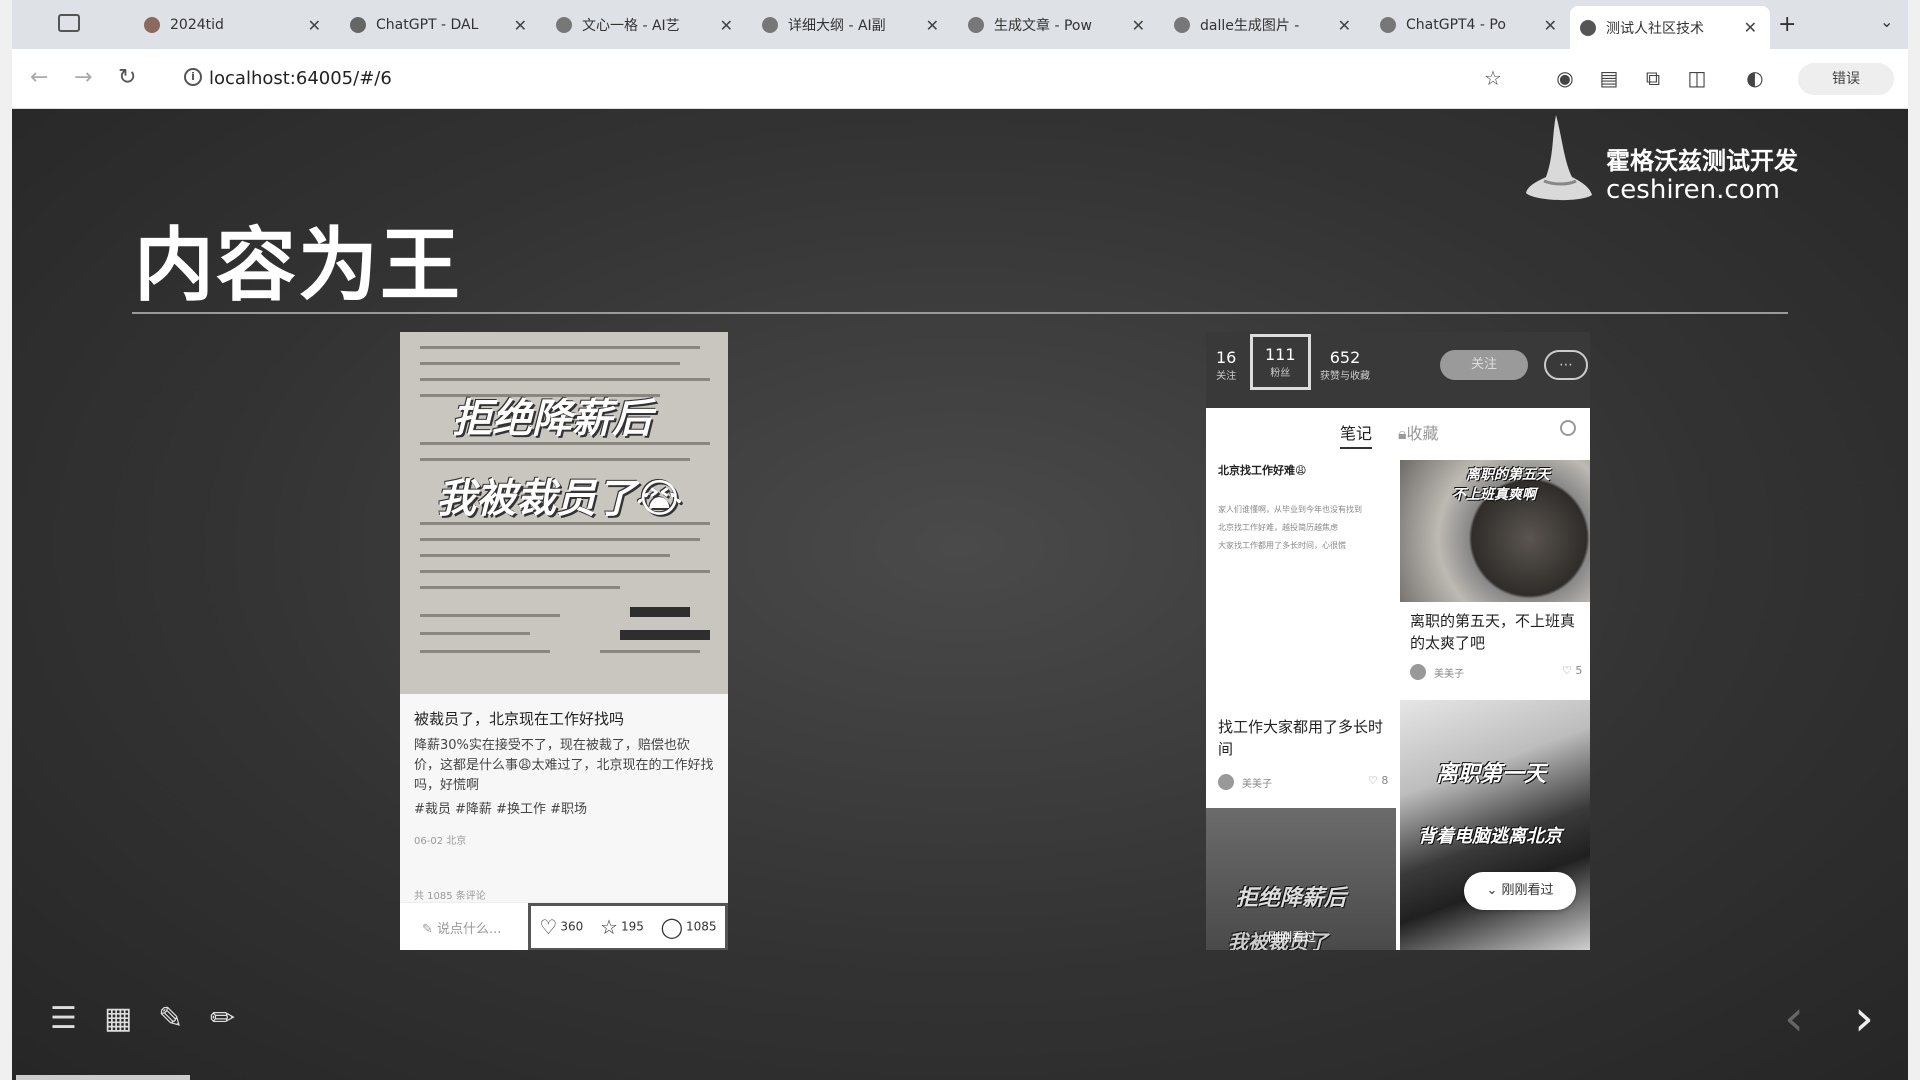  Describe the element at coordinates (1495, 531) in the screenshot. I see `note-card-image: 离职的第五天 不上班真爽啊` at that location.